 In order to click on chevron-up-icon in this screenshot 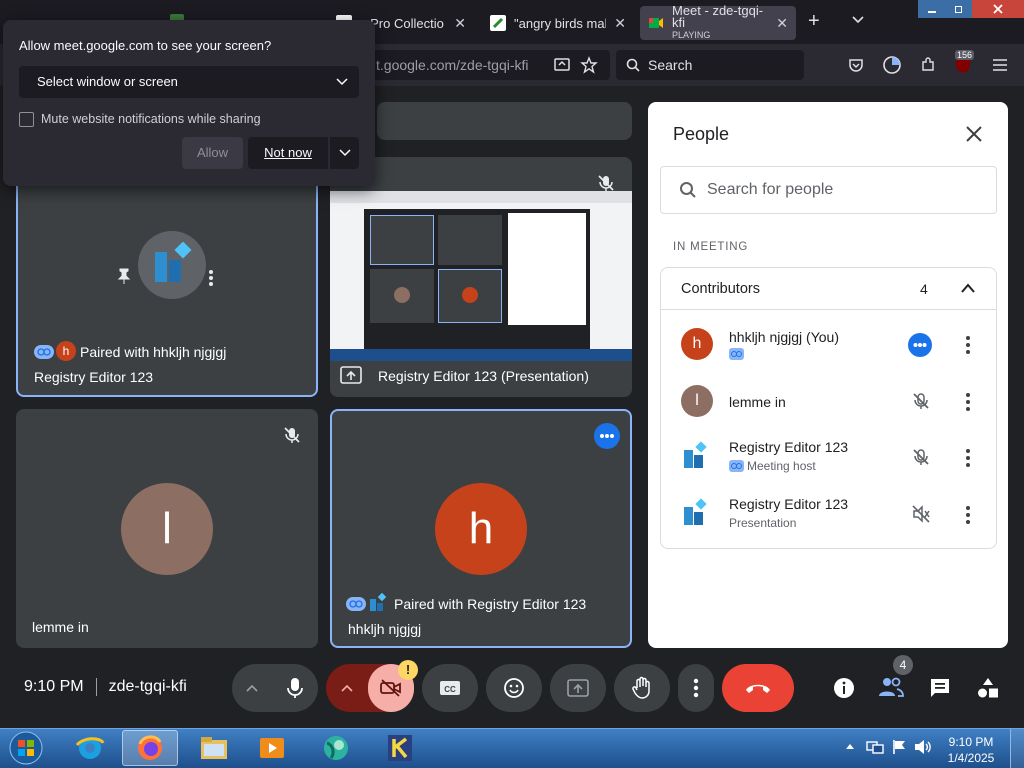, I will do `click(968, 288)`.